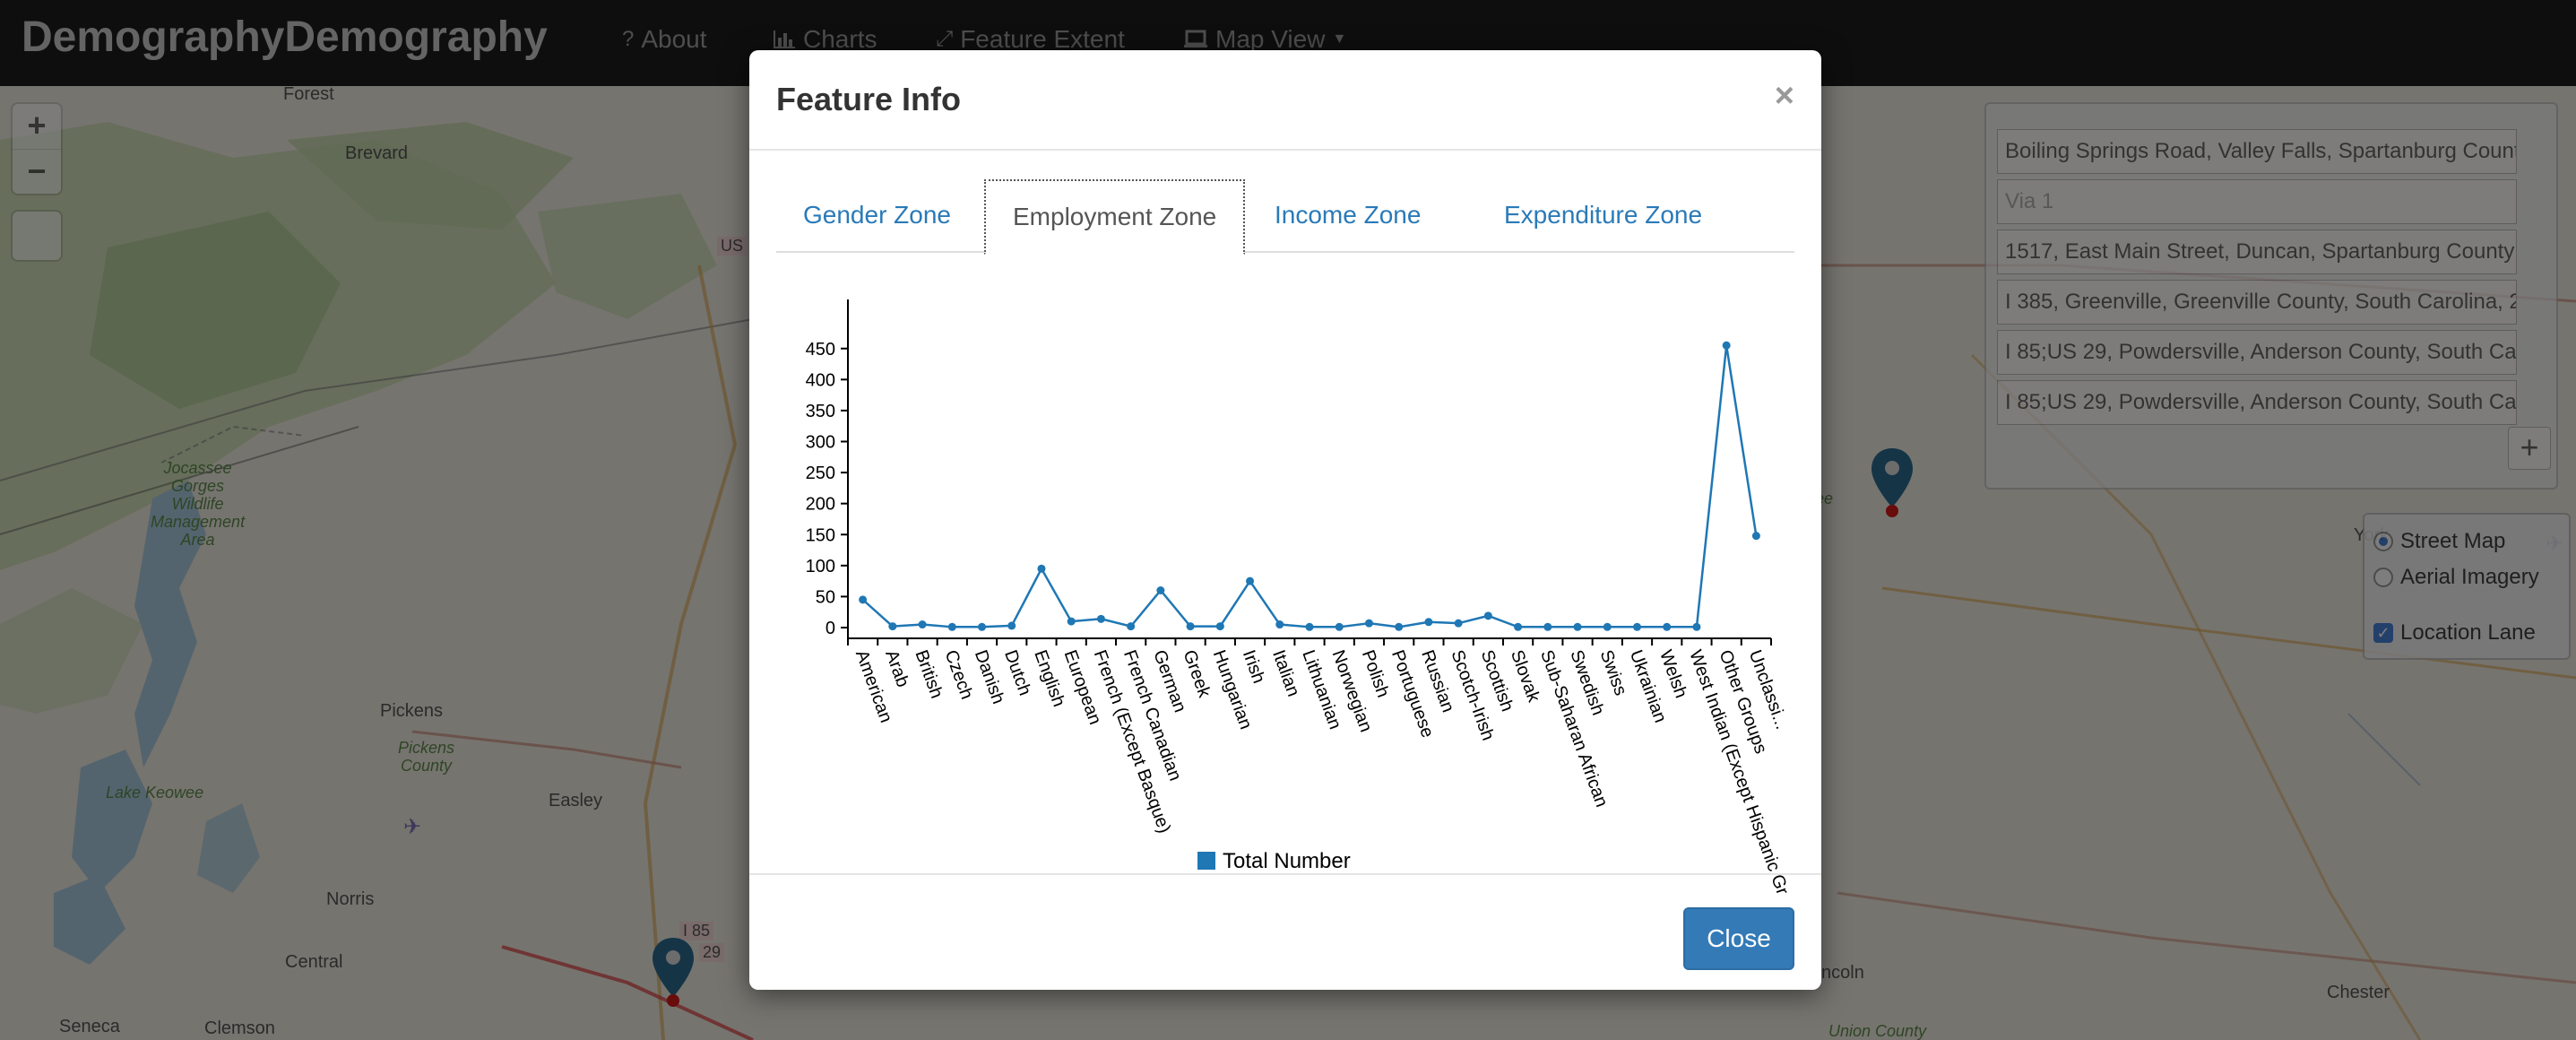  Describe the element at coordinates (820, 411) in the screenshot. I see `y-tick-label: 350` at that location.